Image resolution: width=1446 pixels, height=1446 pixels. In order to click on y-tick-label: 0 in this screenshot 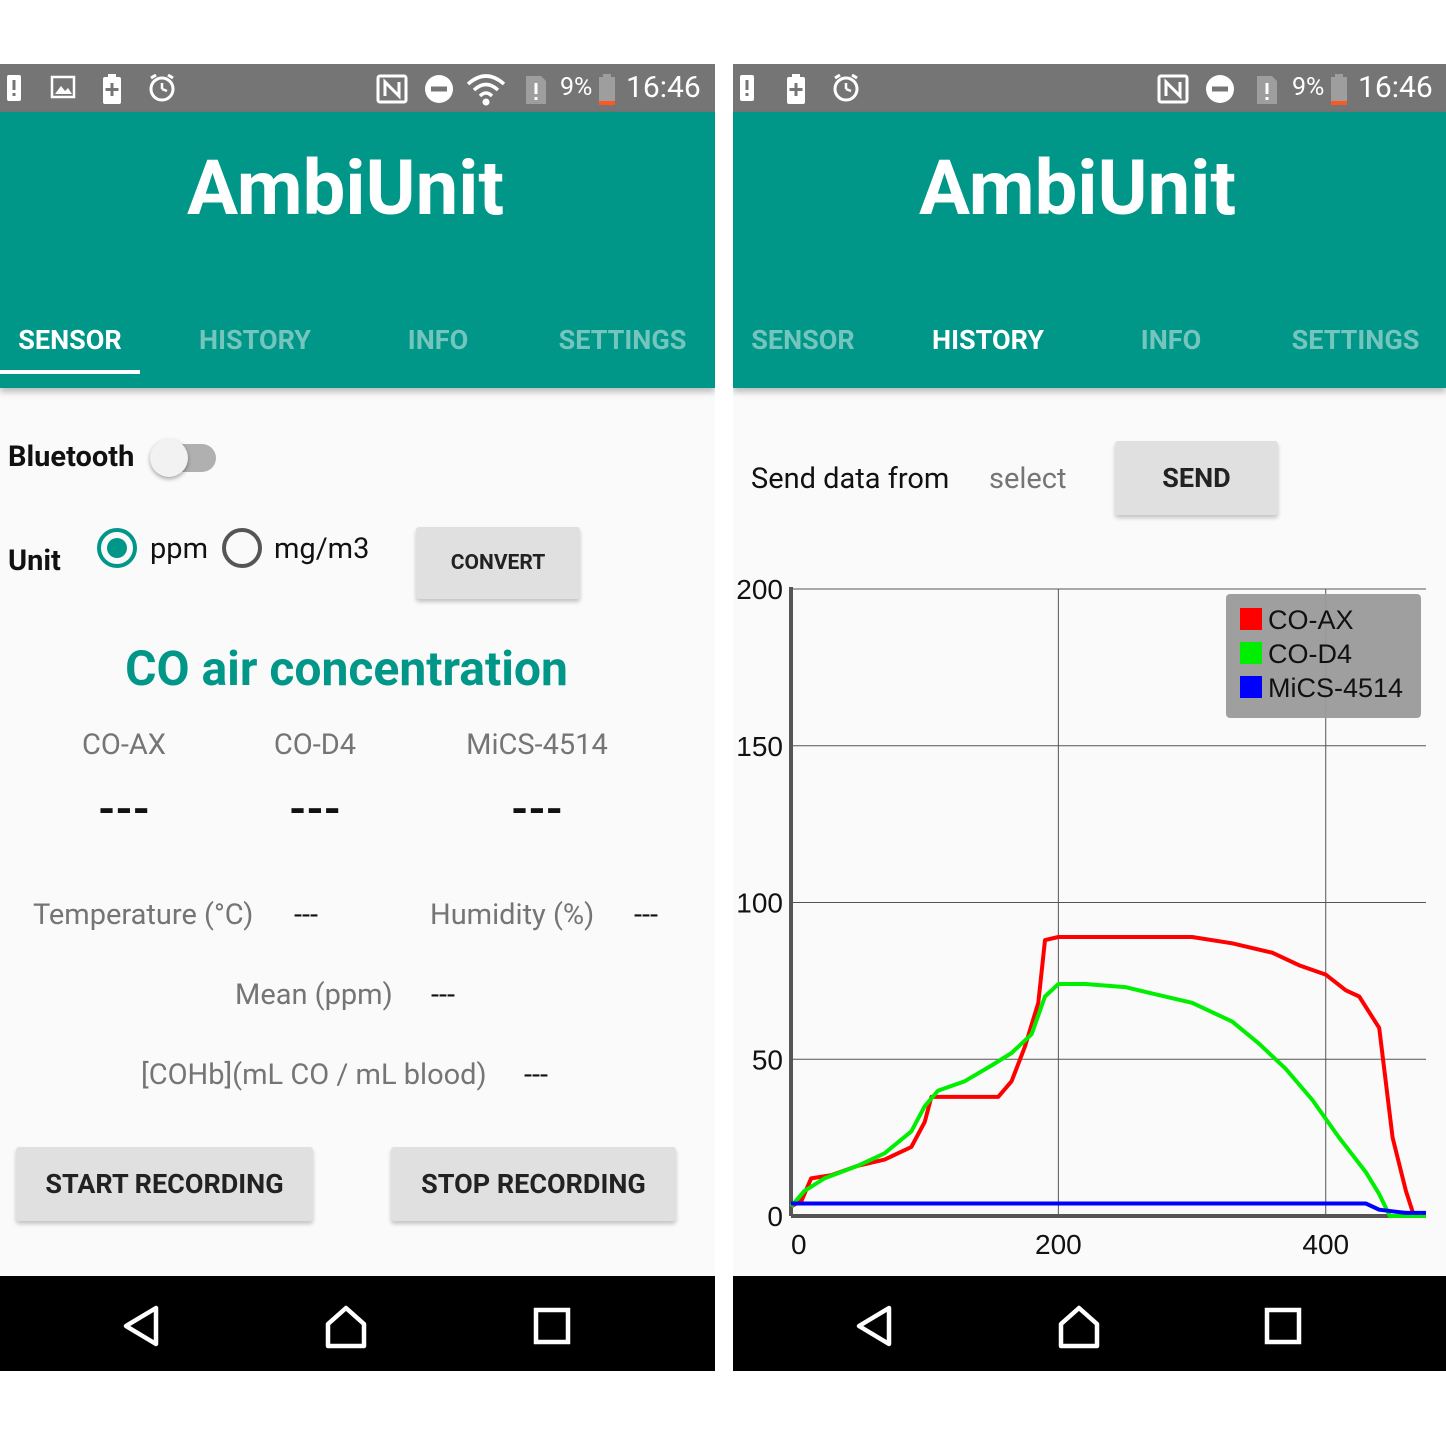, I will do `click(775, 1216)`.